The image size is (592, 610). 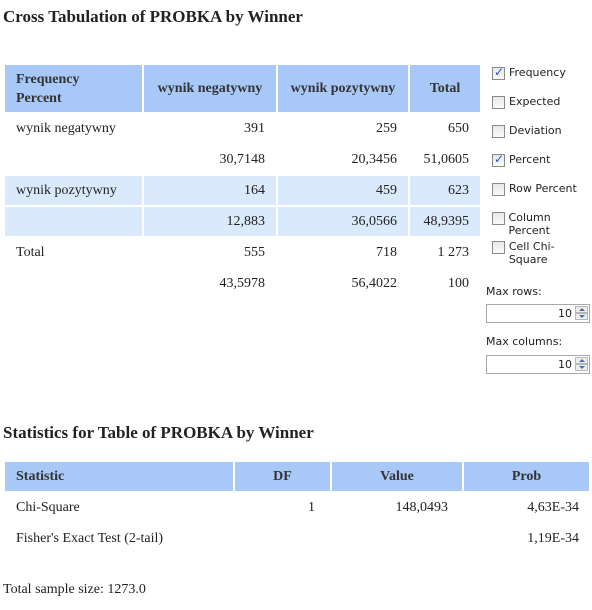 I want to click on statistic-name: Chi-Square, so click(x=48, y=507).